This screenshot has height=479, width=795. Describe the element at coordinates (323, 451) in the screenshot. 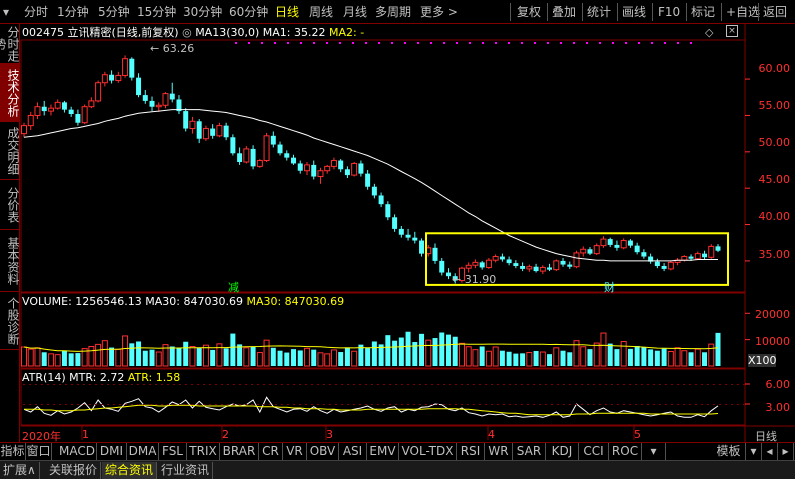

I see `tab-obv: OBV` at that location.